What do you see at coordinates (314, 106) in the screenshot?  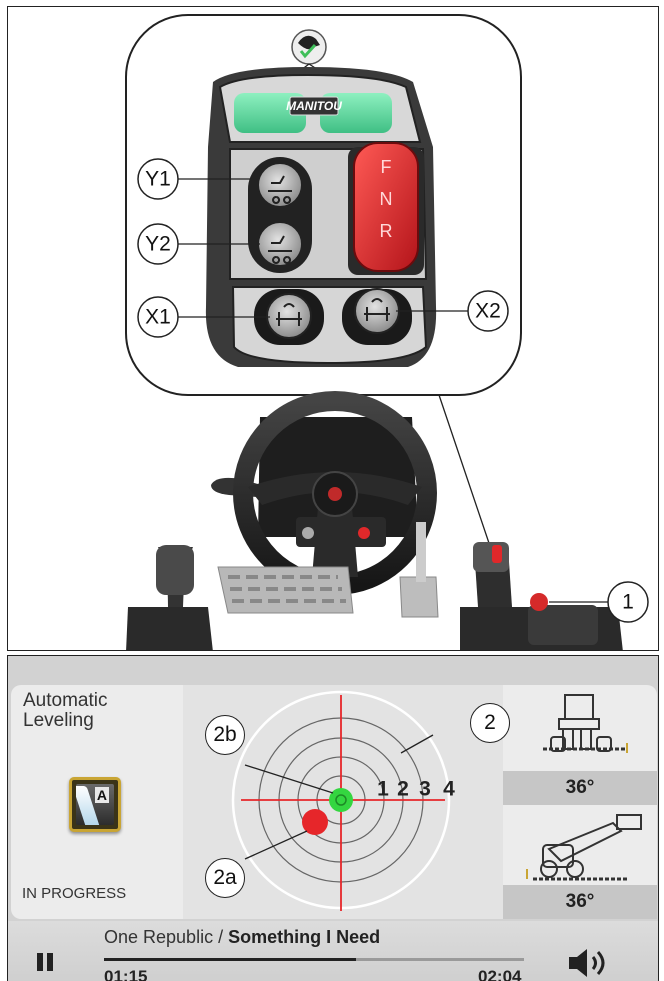 I see `brand-label: MANITOU` at bounding box center [314, 106].